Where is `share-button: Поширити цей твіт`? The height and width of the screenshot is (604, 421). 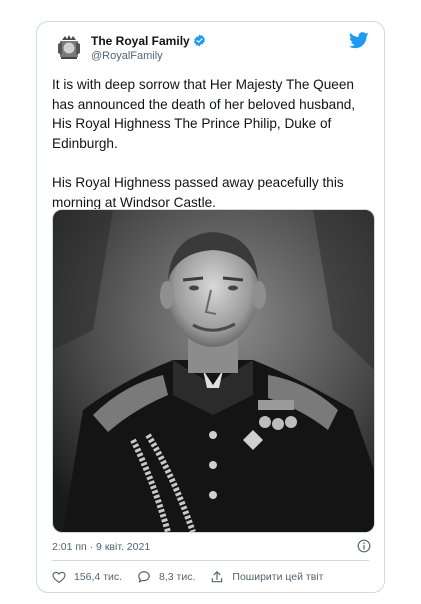
share-button: Поширити цей твіт is located at coordinates (266, 577).